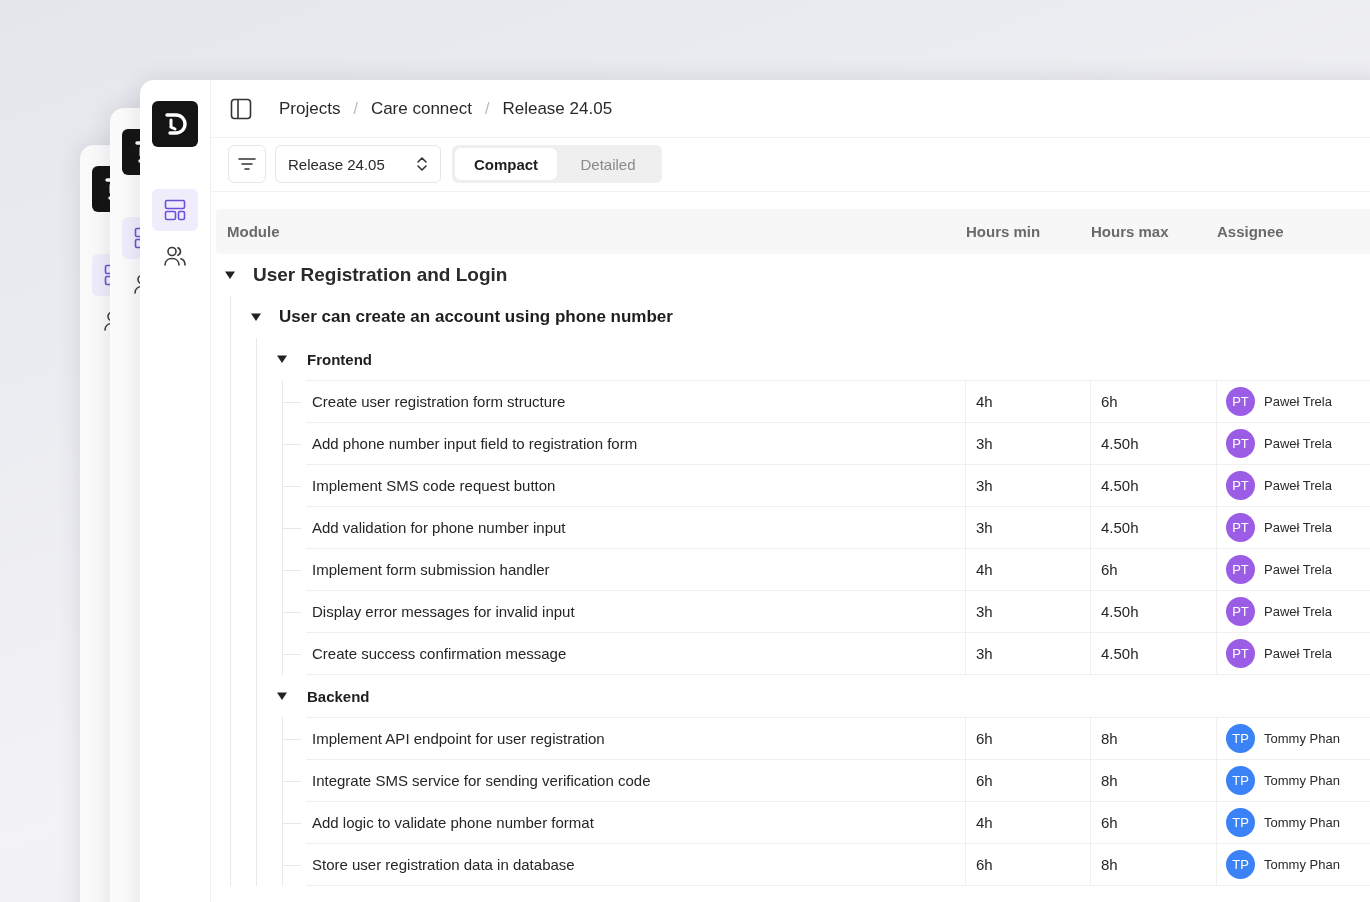  Describe the element at coordinates (1003, 231) in the screenshot. I see `column-header: Hours min` at that location.